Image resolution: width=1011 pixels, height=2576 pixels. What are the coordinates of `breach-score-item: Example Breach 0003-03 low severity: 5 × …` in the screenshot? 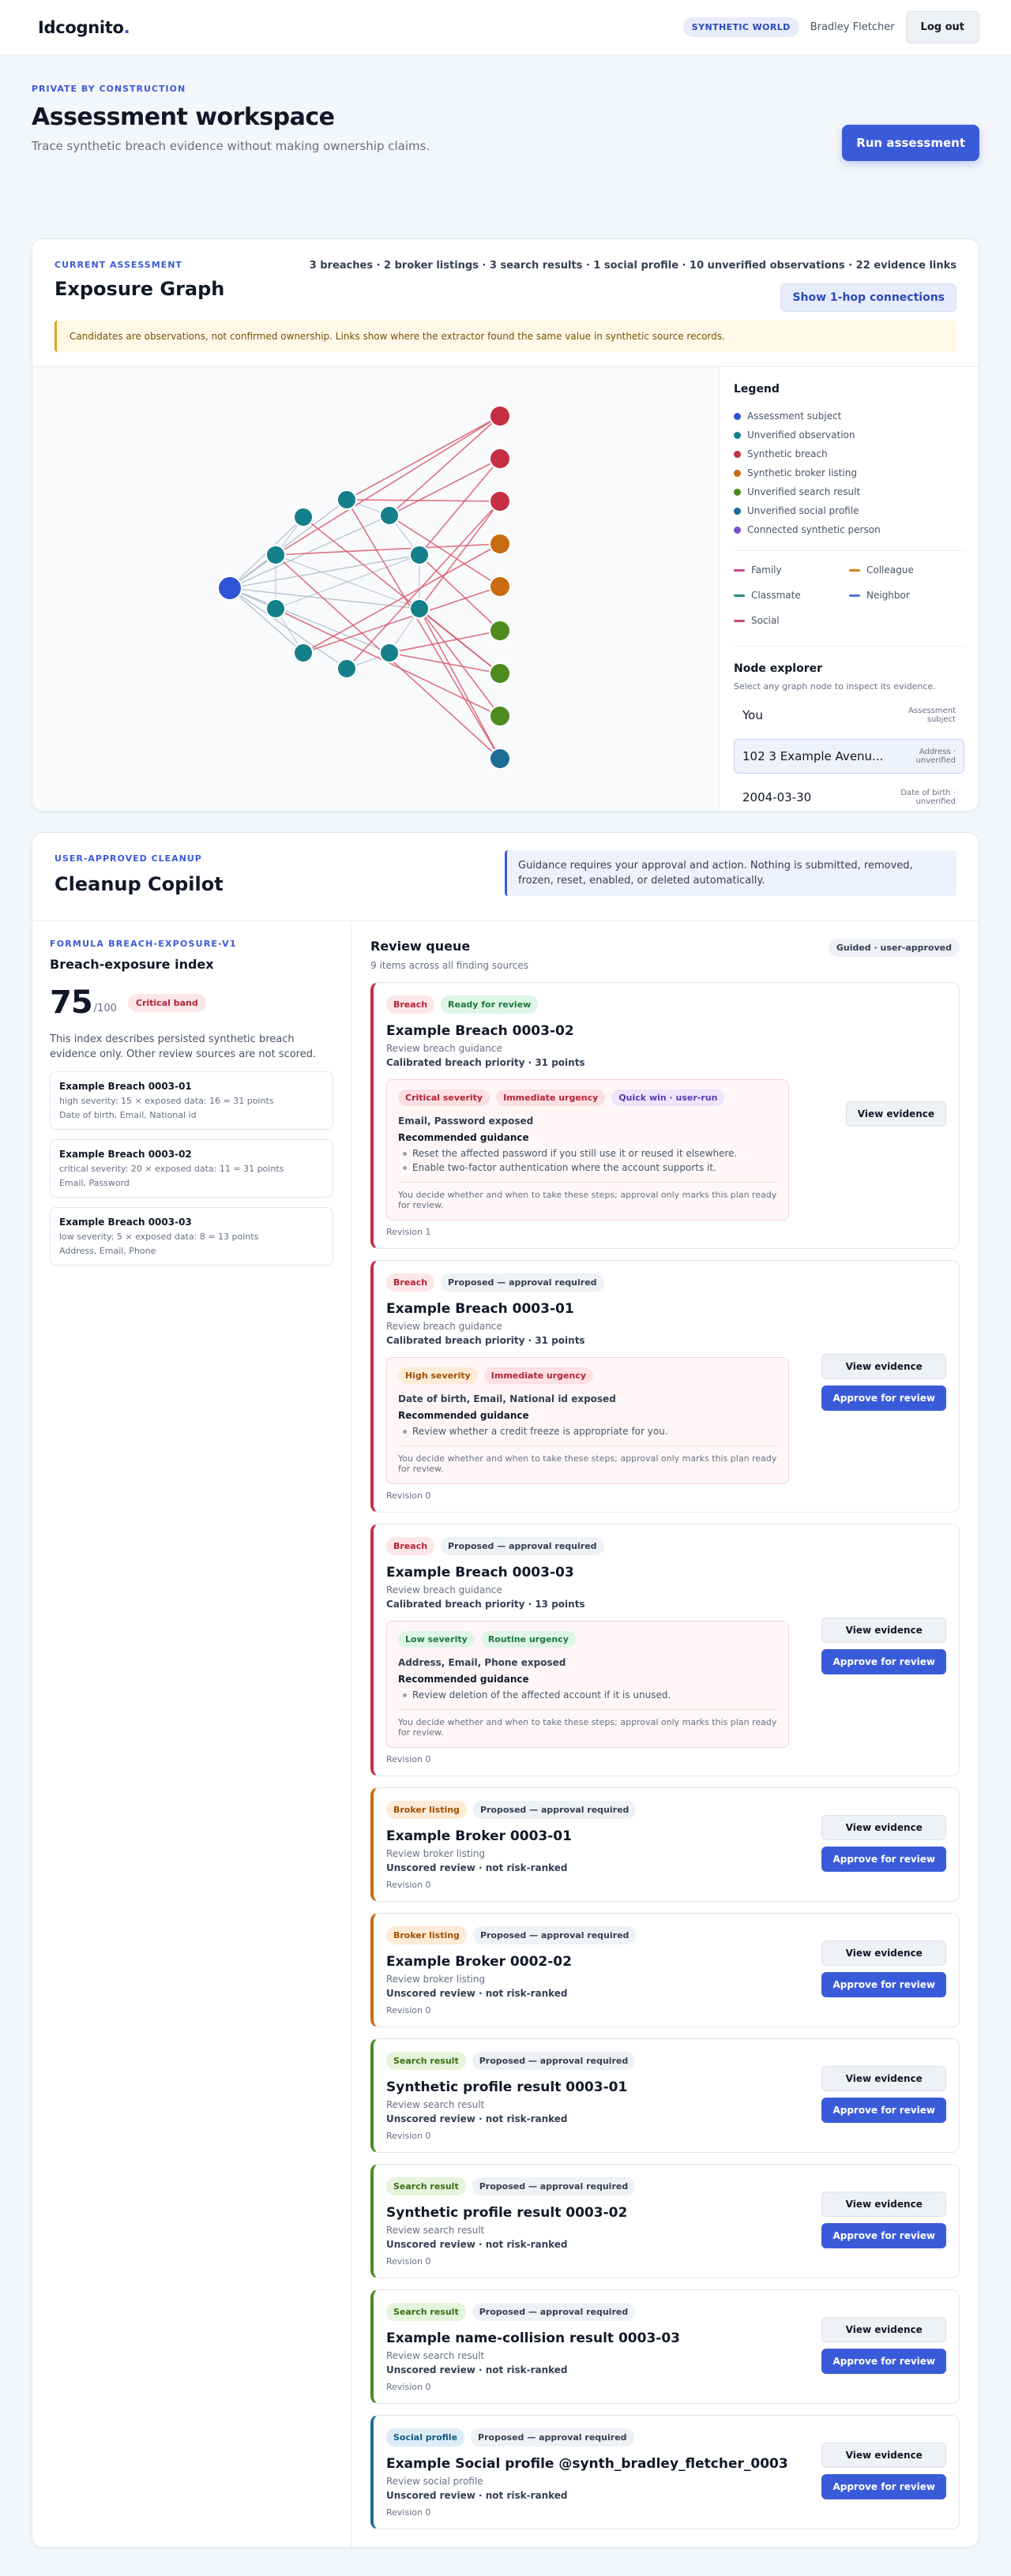 It's located at (191, 1236).